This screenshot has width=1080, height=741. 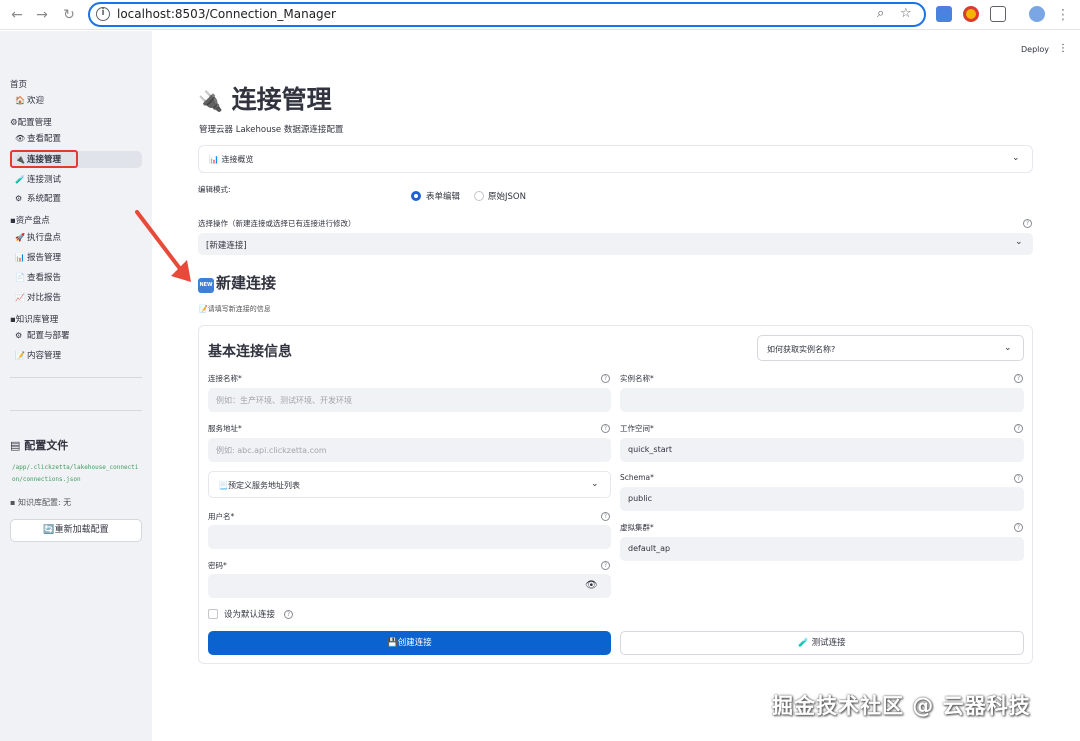 What do you see at coordinates (31, 123) in the screenshot?
I see `sidebar-section-config: ⚙配置管理` at bounding box center [31, 123].